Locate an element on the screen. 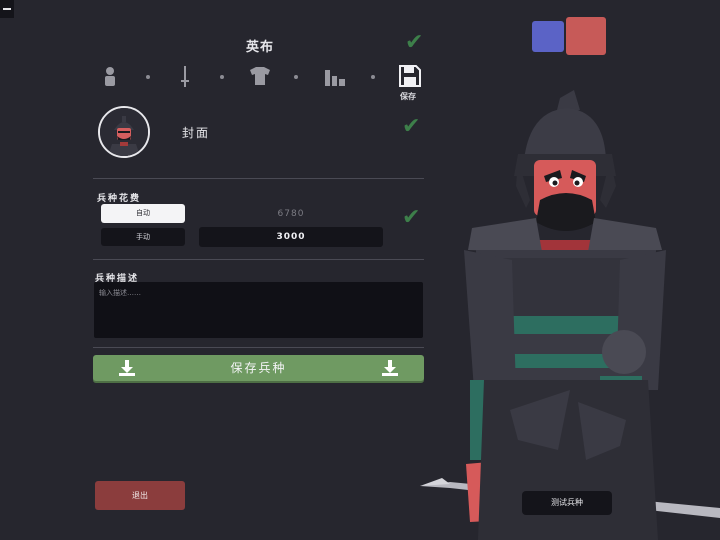 This screenshot has width=720, height=540. test-unit-button: 测试兵种 is located at coordinates (567, 503).